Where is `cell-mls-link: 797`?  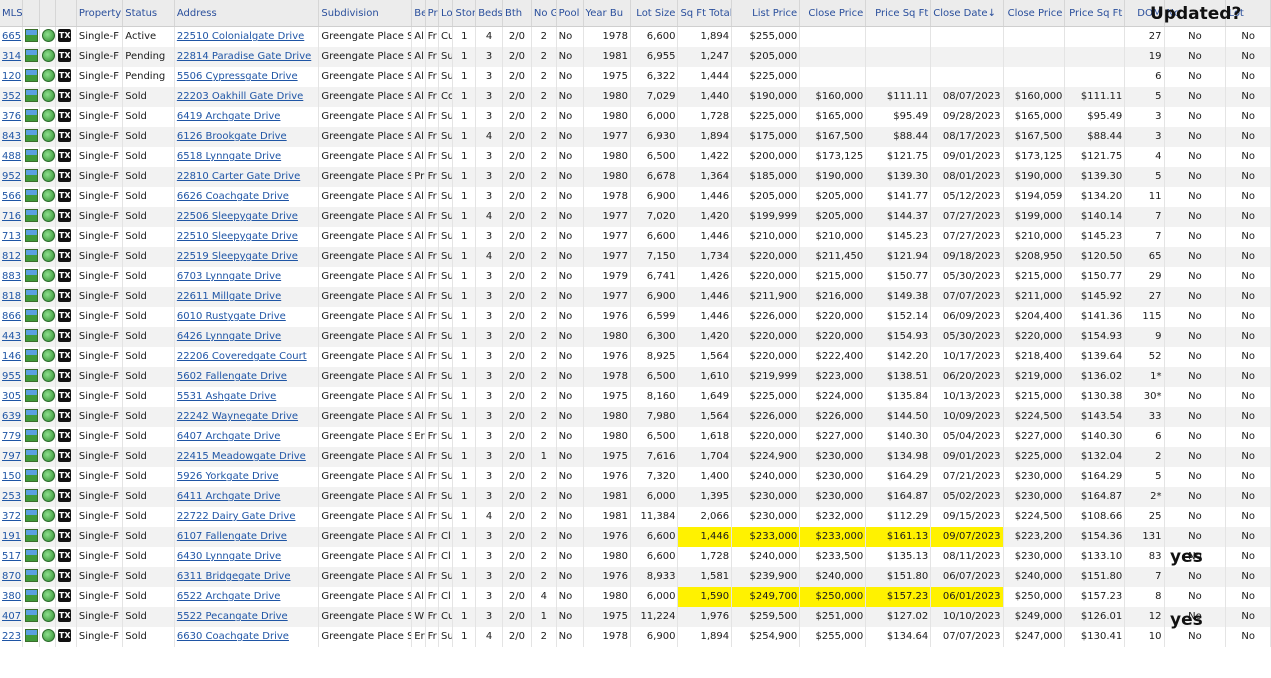 cell-mls-link: 797 is located at coordinates (12, 457).